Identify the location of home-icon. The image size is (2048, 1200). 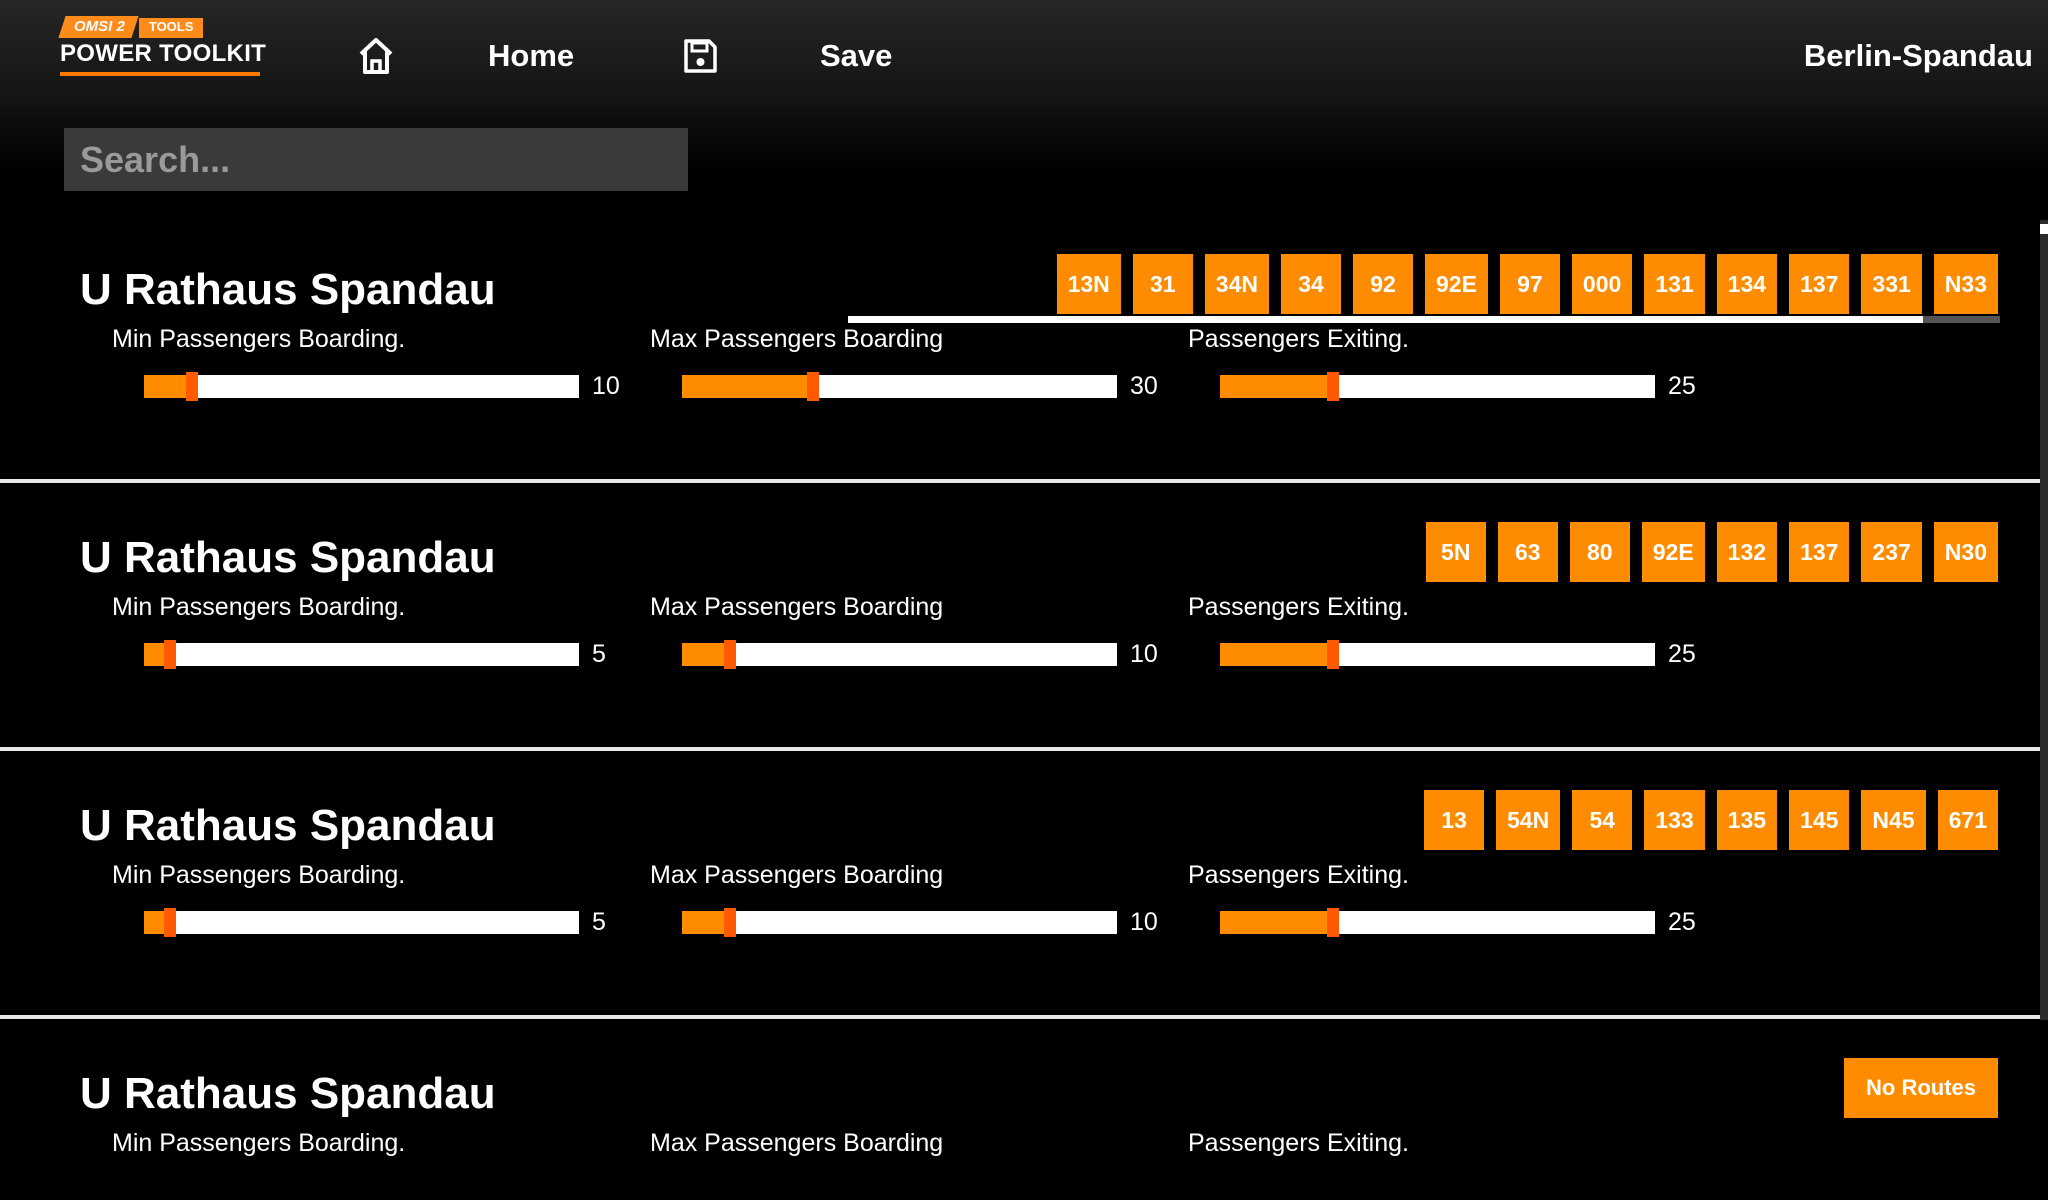
(376, 56).